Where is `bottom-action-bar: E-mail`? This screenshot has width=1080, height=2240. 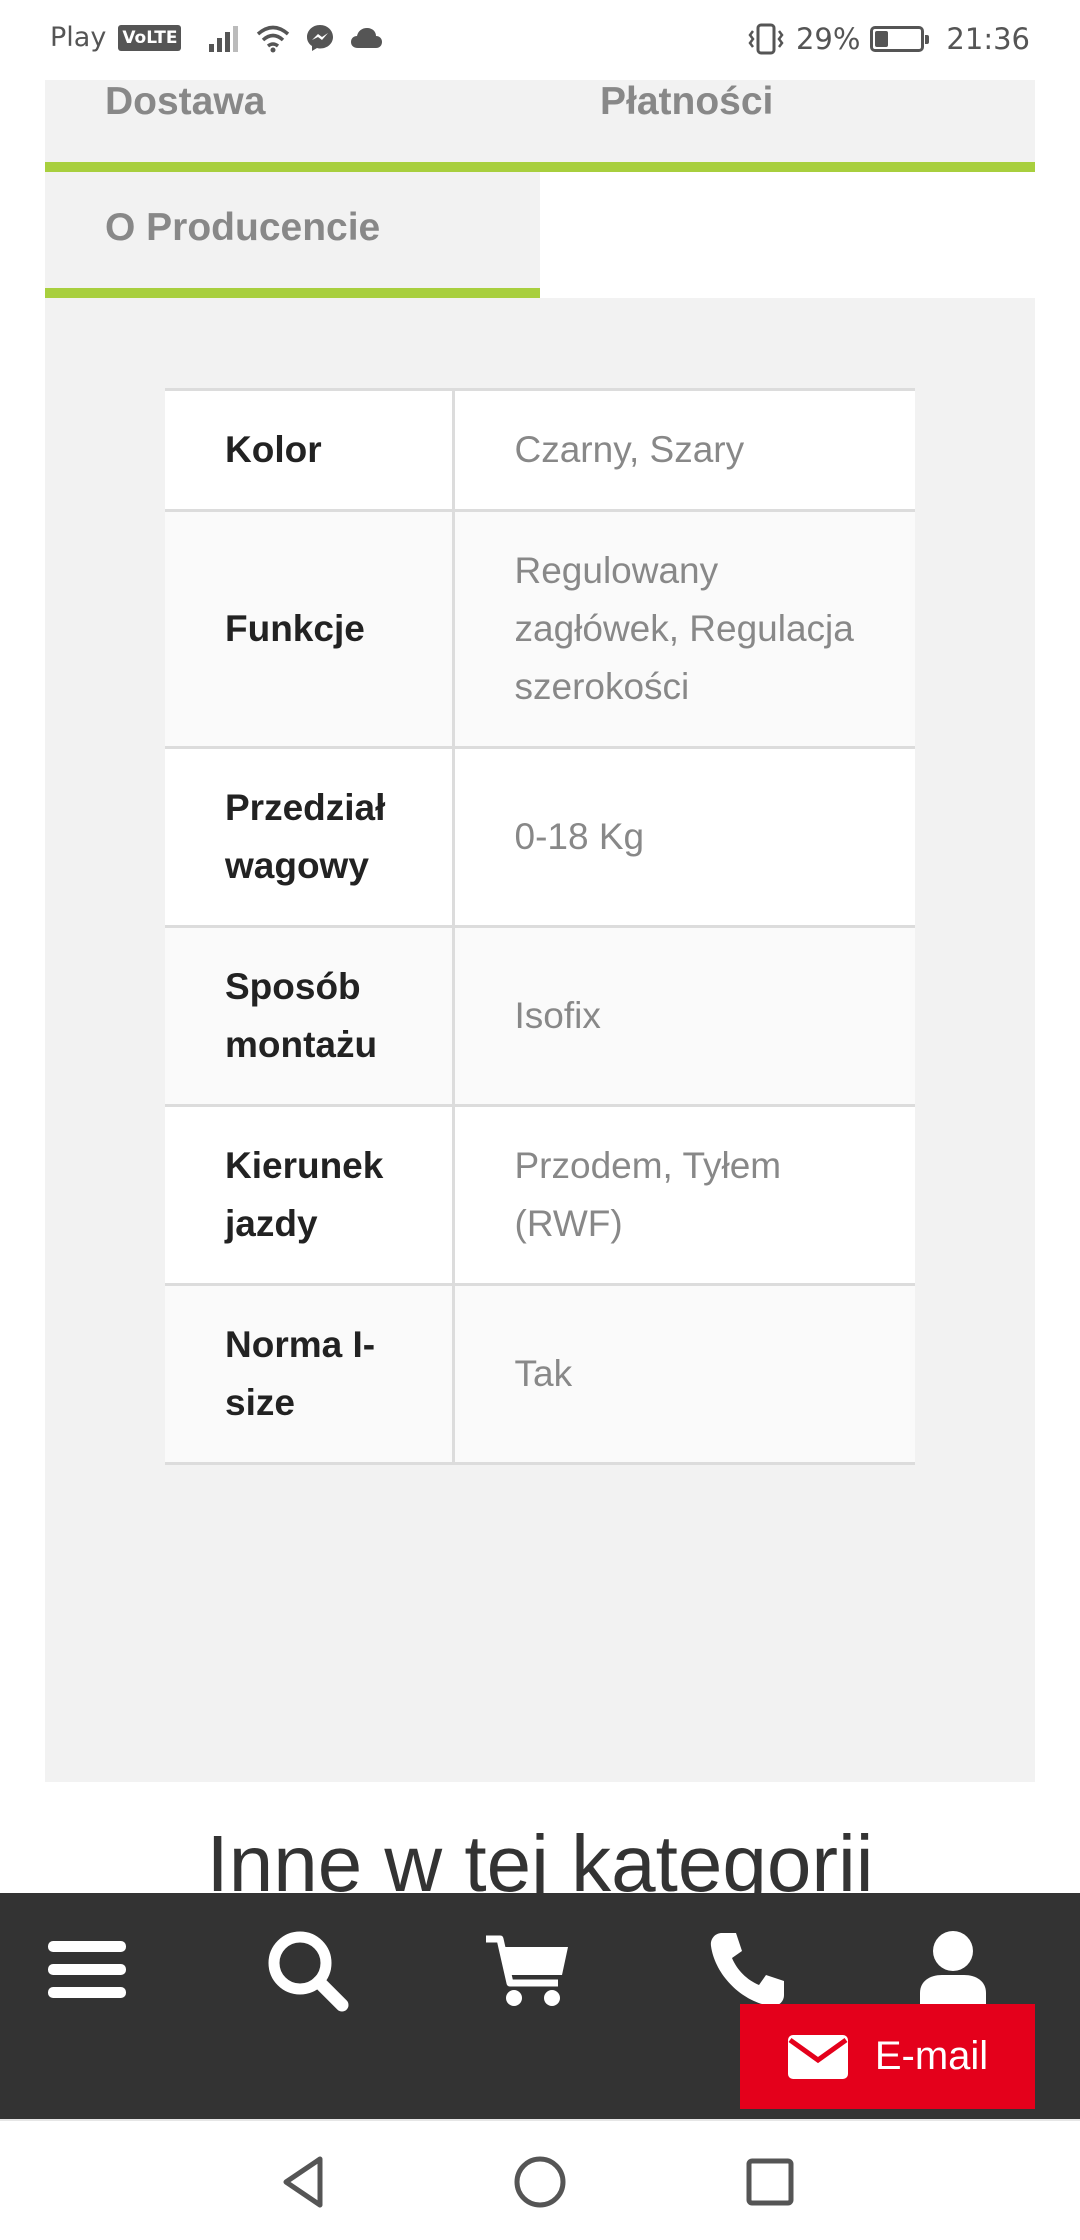 bottom-action-bar: E-mail is located at coordinates (540, 2006).